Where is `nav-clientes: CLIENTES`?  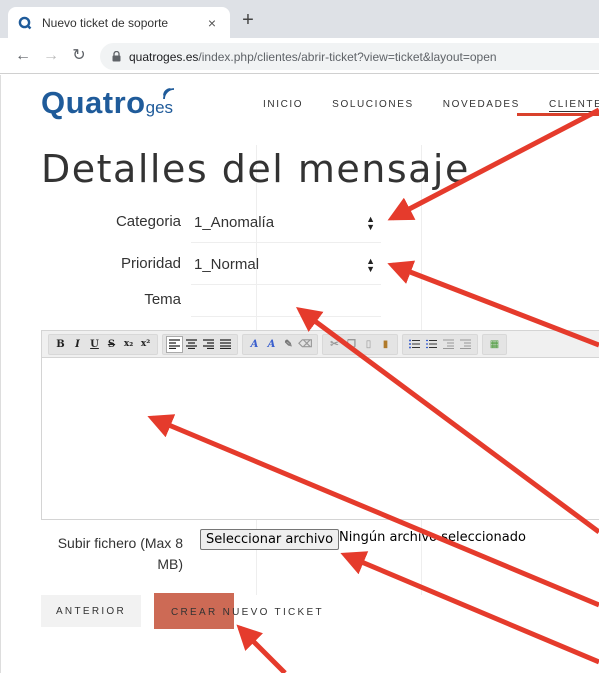
nav-clientes: CLIENTES is located at coordinates (573, 105).